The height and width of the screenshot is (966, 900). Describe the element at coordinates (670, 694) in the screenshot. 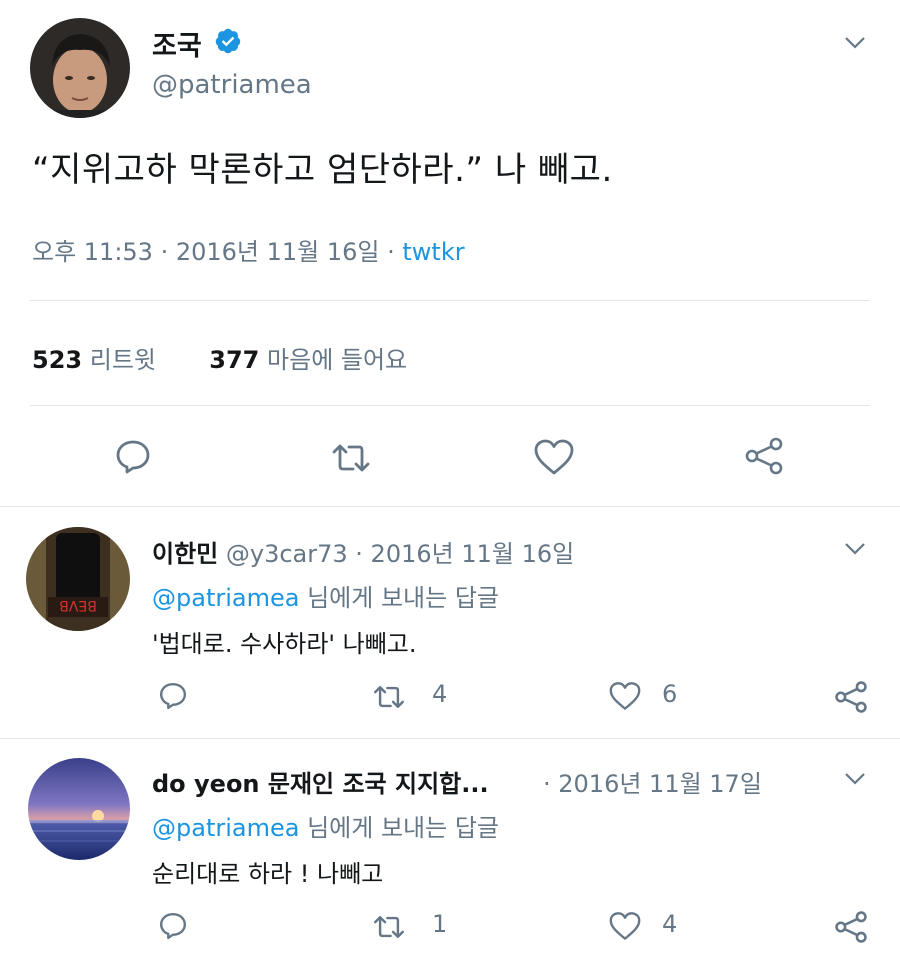

I see `like-count: 6` at that location.